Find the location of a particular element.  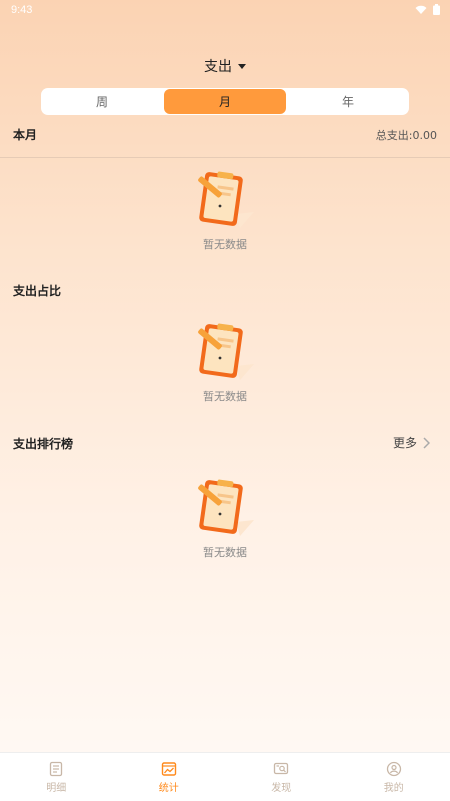

bottom-tab-bar: 明细 统计 发现 我的 is located at coordinates (225, 776).